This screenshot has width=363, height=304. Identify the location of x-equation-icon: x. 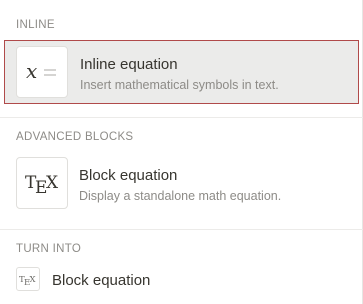
(42, 72).